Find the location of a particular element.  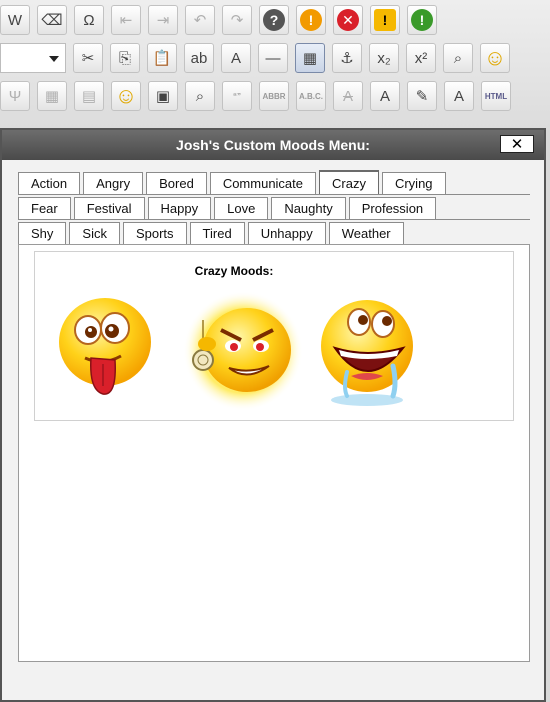

find-icon: ⌕ is located at coordinates (458, 58).